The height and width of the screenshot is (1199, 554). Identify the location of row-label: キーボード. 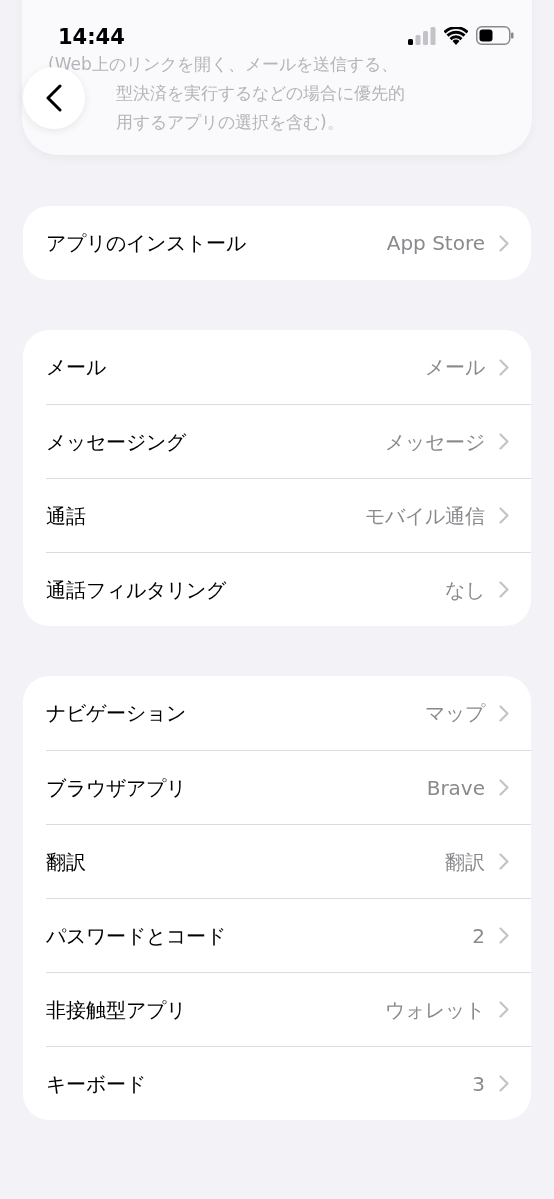
(96, 1084).